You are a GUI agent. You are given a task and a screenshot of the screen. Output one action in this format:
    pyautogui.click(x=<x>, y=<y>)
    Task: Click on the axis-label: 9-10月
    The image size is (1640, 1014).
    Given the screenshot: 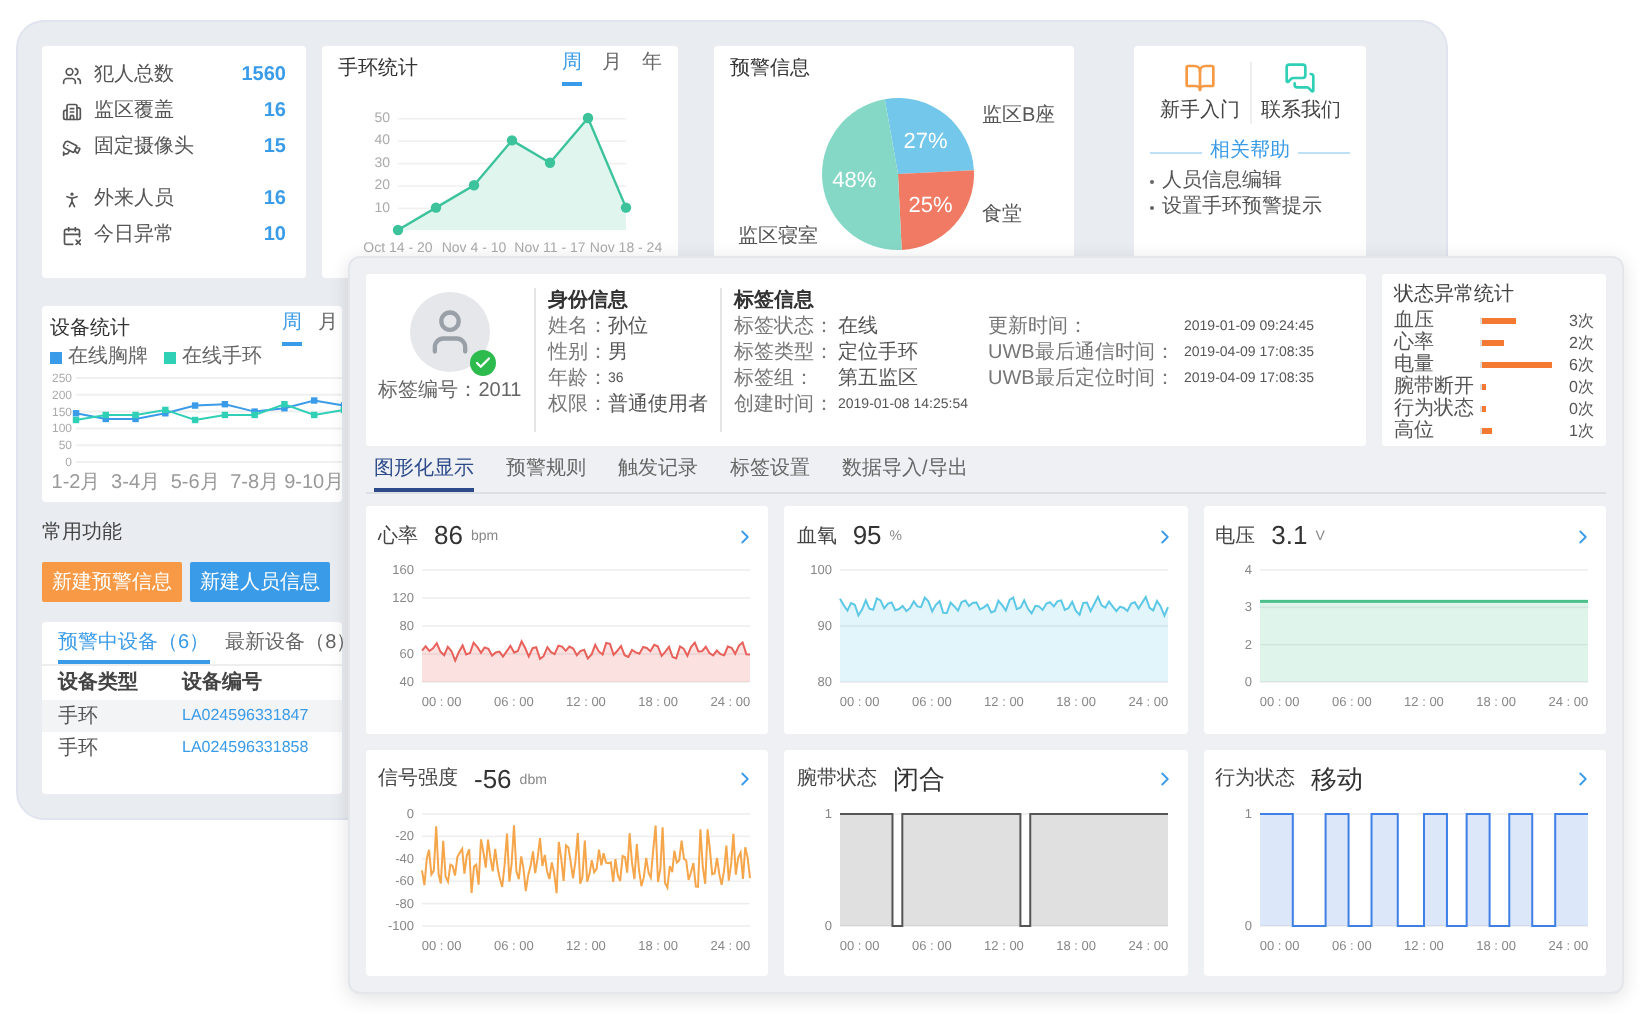 What is the action you would take?
    pyautogui.click(x=313, y=483)
    